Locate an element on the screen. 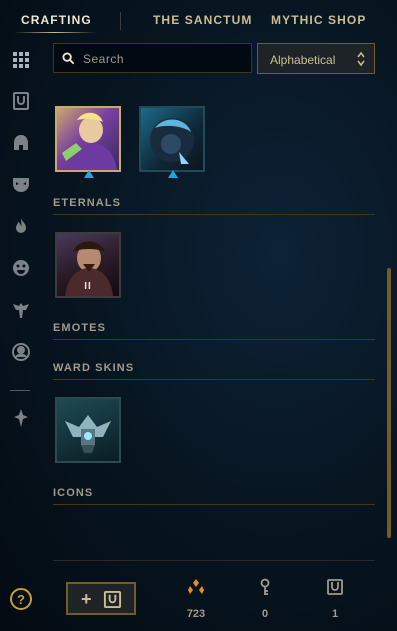  key-icon is located at coordinates (265, 586).